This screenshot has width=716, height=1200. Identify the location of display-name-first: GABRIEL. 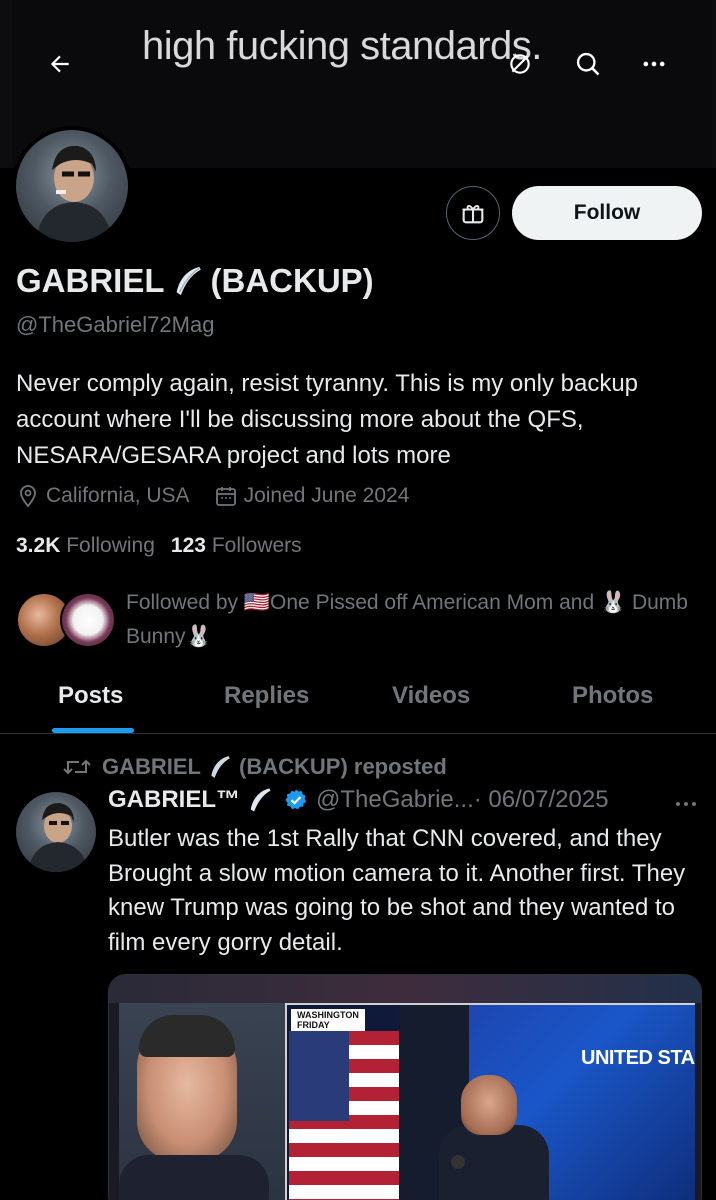
(90, 280).